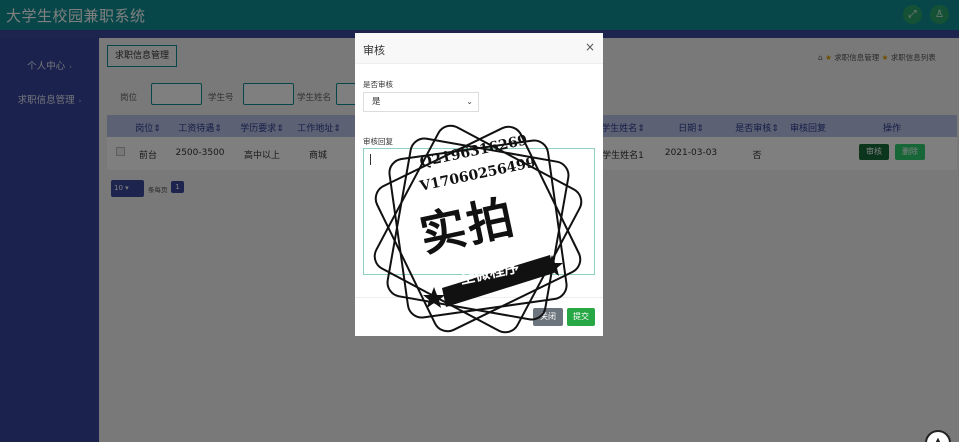 The image size is (959, 442). I want to click on modal-header: 审核 ×, so click(479, 48).